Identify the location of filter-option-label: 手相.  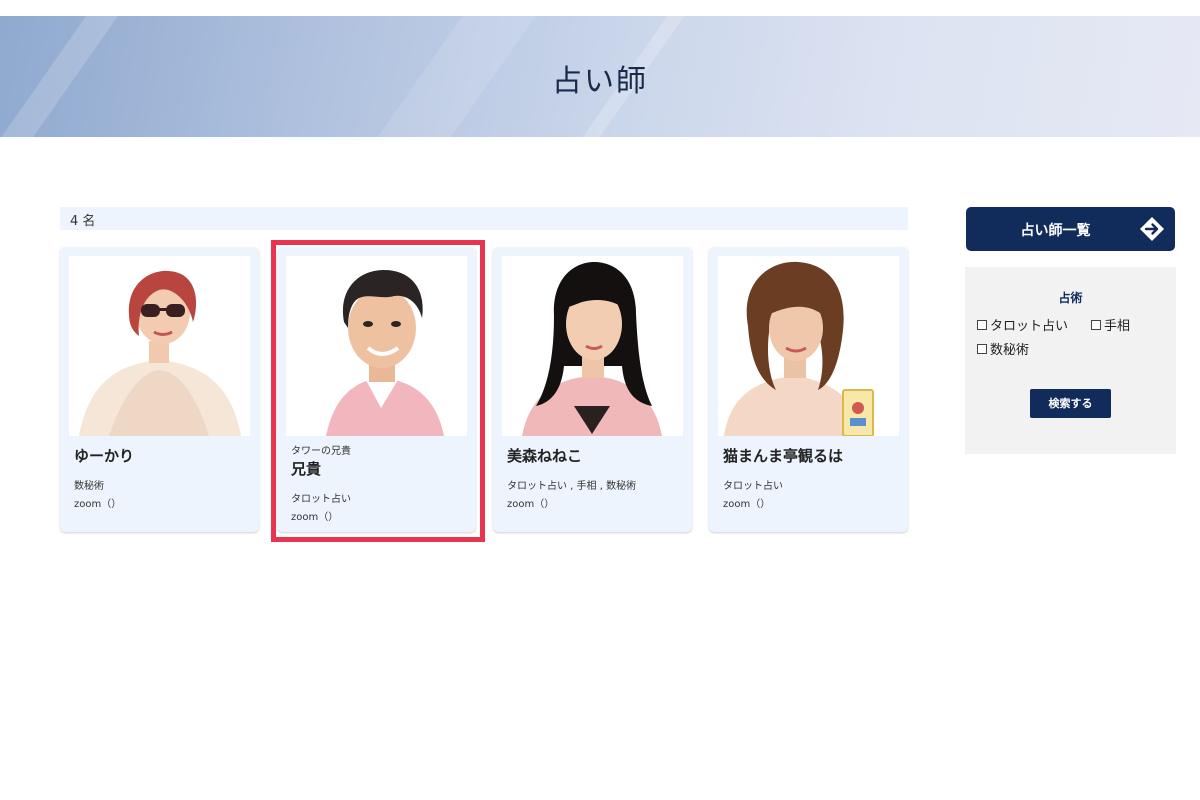
(1117, 326).